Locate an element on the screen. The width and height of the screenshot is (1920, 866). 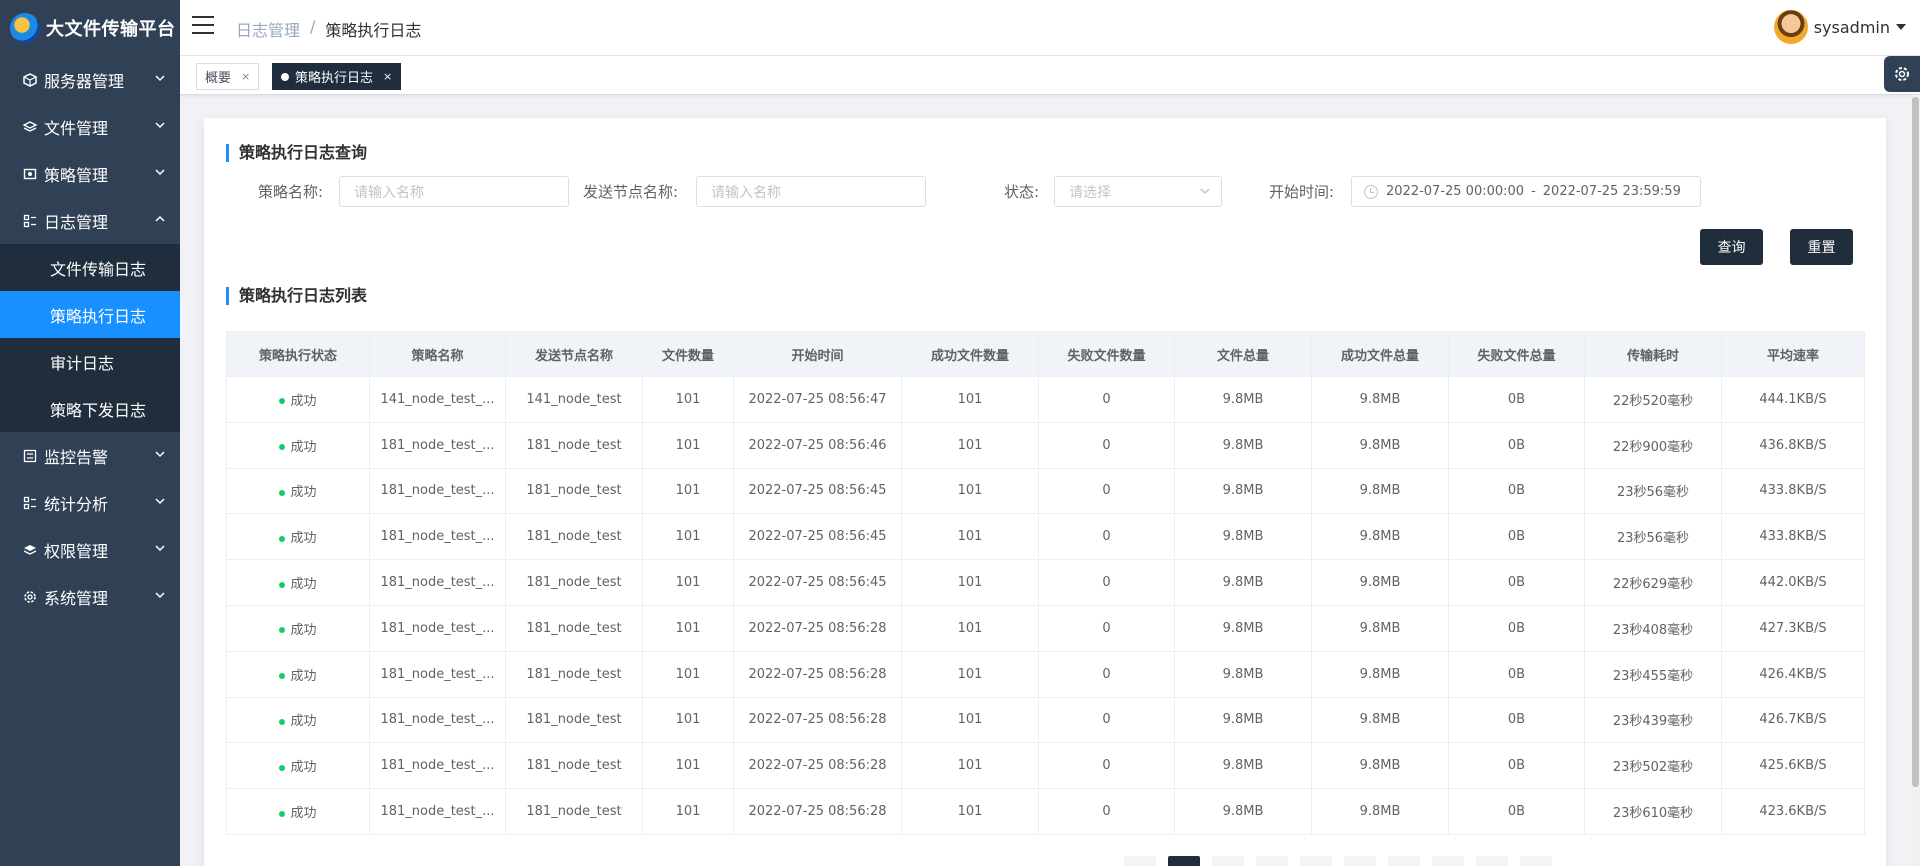
status-select: 请选择 is located at coordinates (1138, 191).